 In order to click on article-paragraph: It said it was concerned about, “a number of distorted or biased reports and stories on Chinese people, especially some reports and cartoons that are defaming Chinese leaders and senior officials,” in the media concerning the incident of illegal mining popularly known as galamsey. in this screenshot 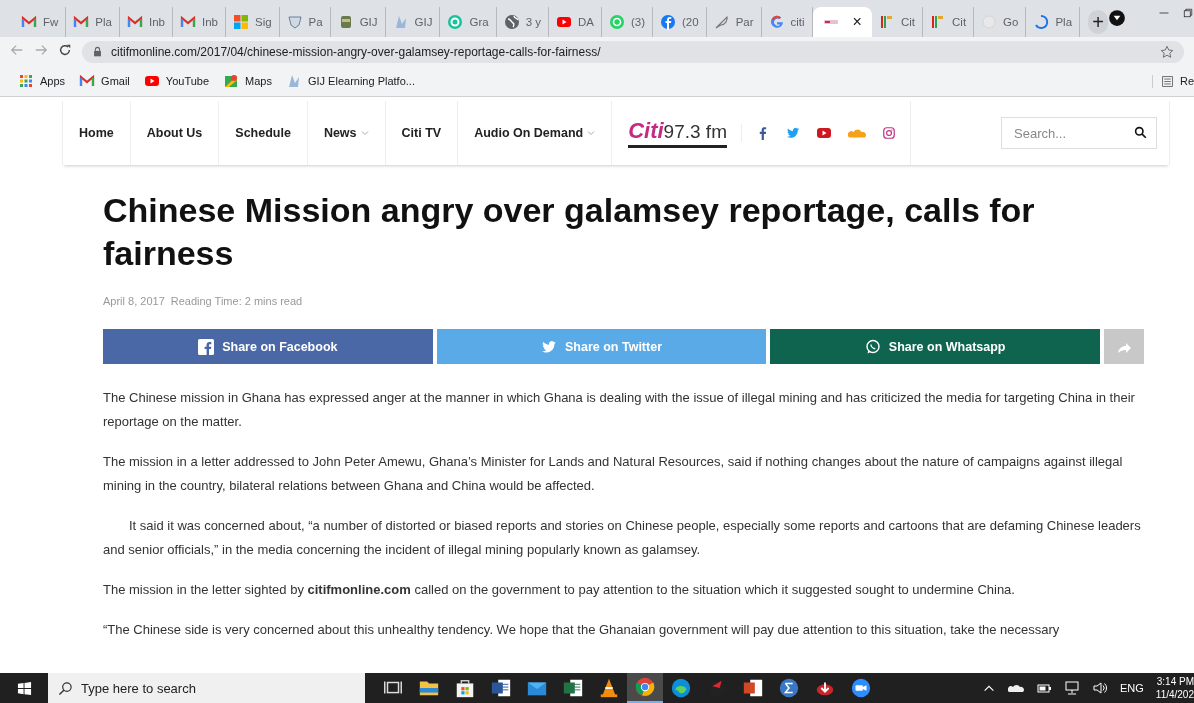, I will do `click(622, 538)`.